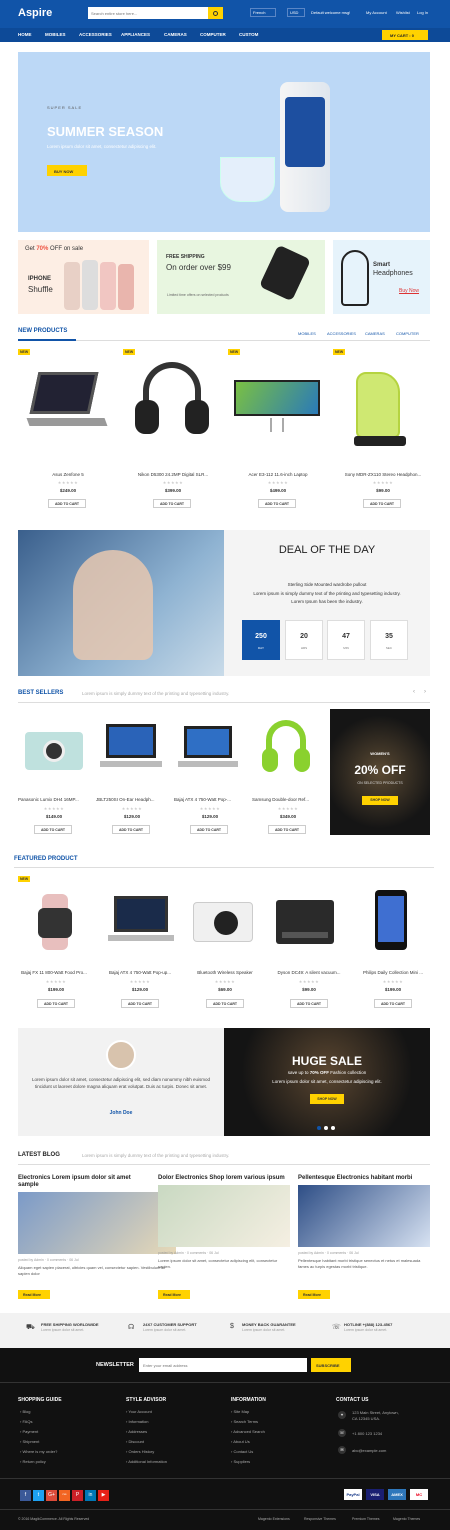 This screenshot has width=450, height=1530. What do you see at coordinates (381, 277) in the screenshot?
I see `promo-banner-headphones: Smart Headphones Buy Now` at bounding box center [381, 277].